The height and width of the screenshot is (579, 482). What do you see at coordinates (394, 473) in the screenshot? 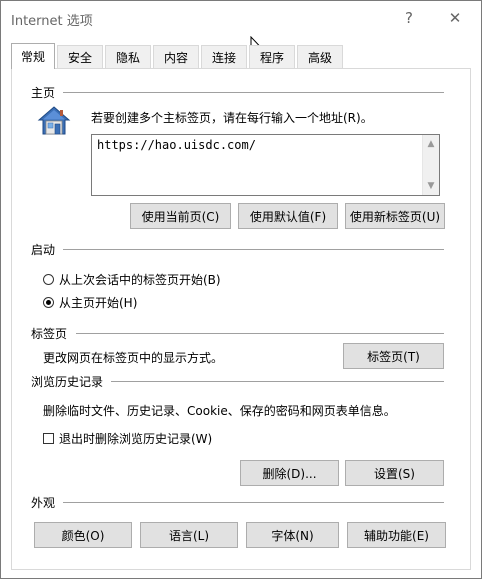
I see `history-settings-button: 设置(S)` at bounding box center [394, 473].